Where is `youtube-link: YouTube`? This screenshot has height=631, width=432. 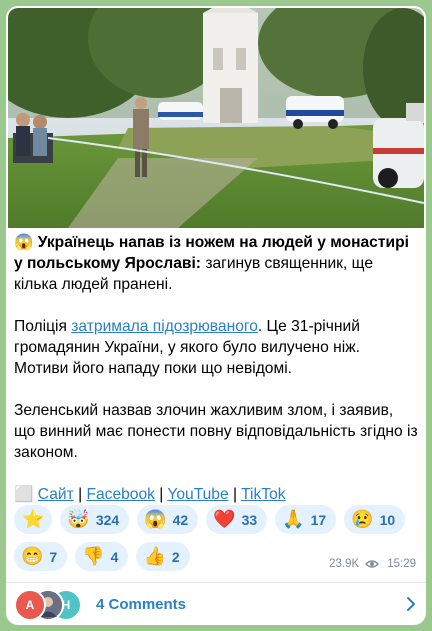
youtube-link: YouTube is located at coordinates (197, 494).